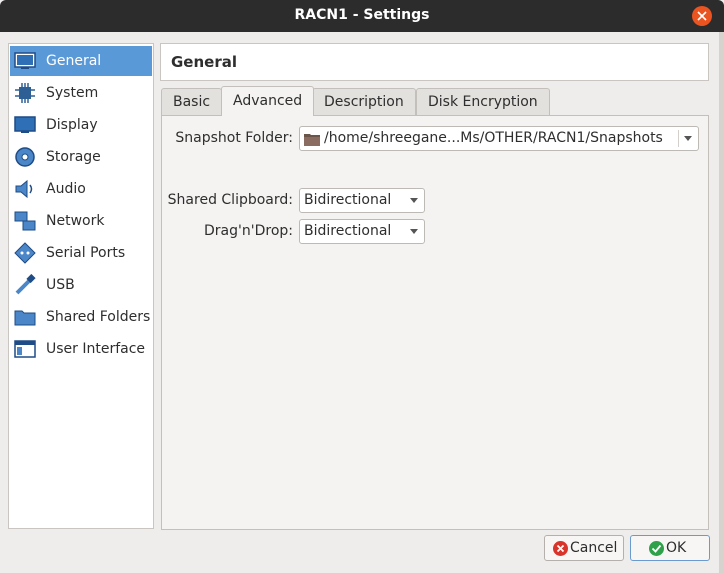 Image resolution: width=724 pixels, height=573 pixels. Describe the element at coordinates (25, 93) in the screenshot. I see `system-chip-icon` at that location.